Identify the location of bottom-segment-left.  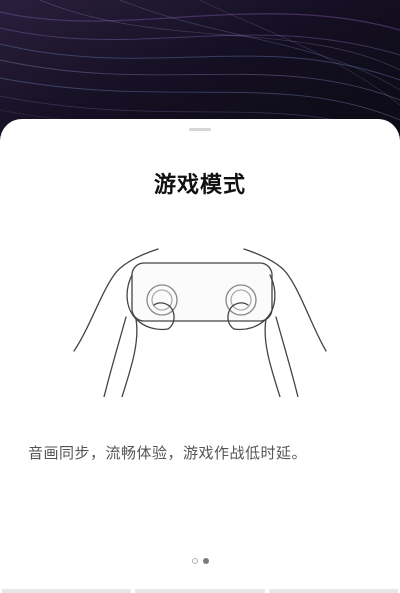
(67, 591).